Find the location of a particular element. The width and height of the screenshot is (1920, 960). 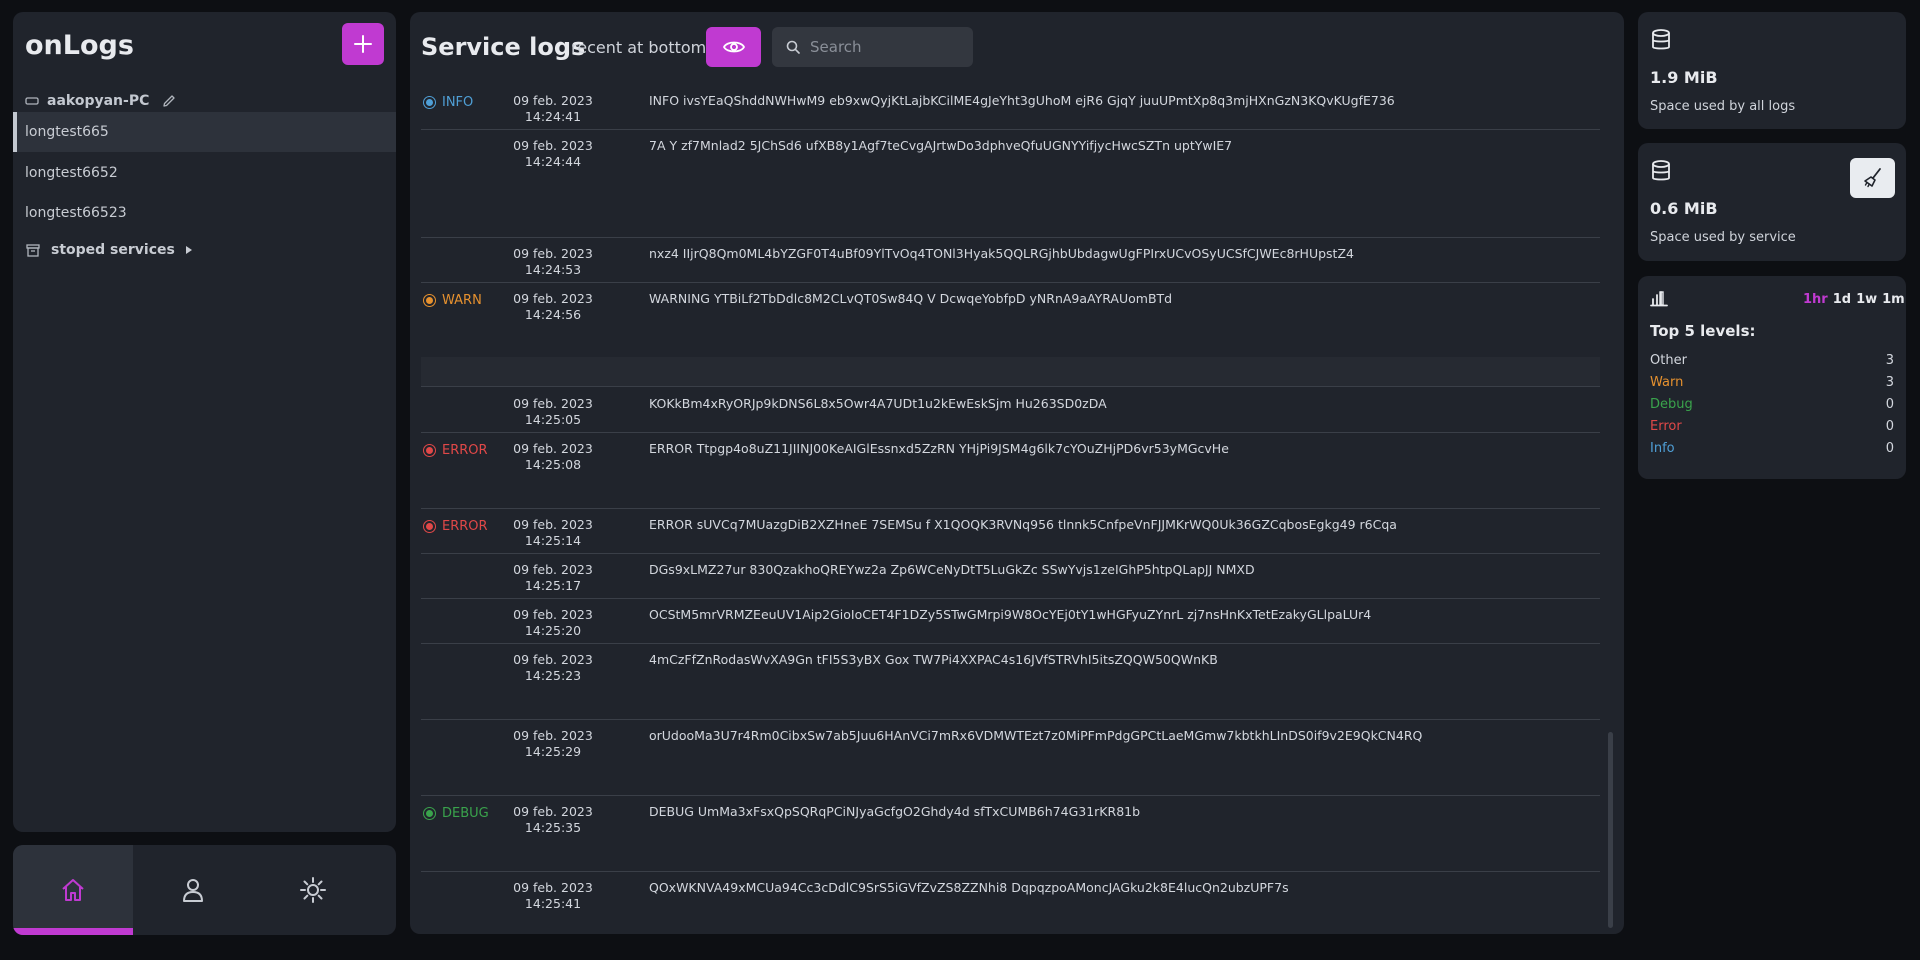

log-time: 14:25:41 is located at coordinates (553, 903).